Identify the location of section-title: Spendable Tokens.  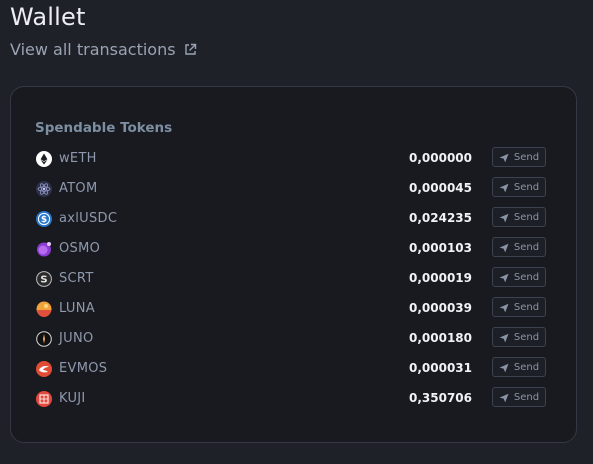
(104, 128).